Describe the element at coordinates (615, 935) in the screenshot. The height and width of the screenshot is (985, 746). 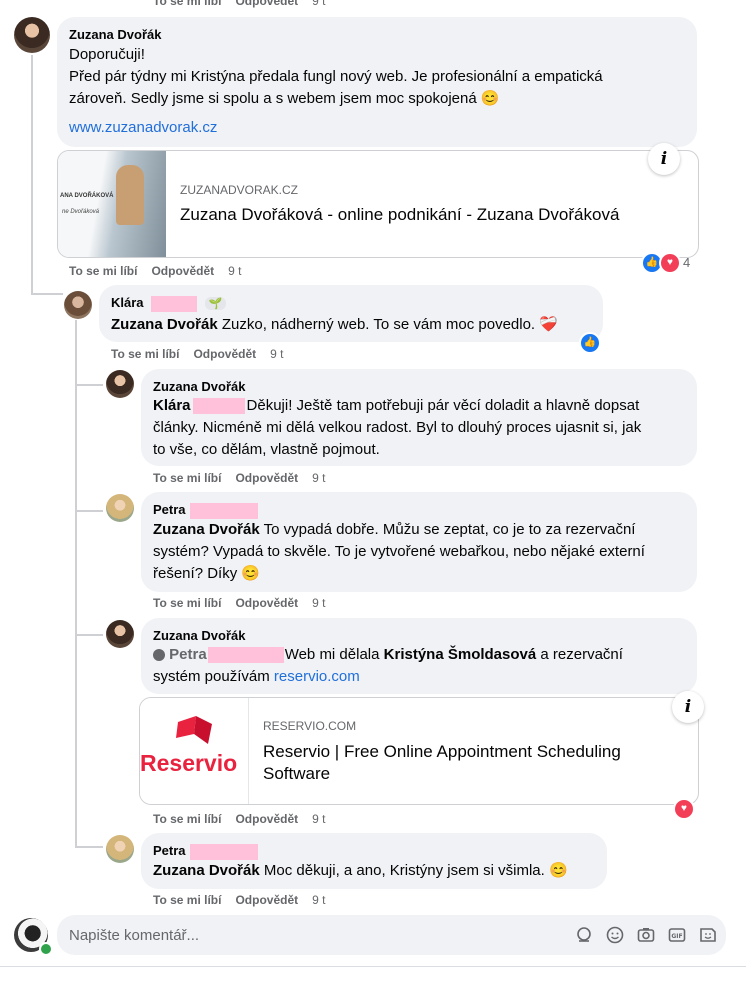
I see `emoji-icon` at that location.